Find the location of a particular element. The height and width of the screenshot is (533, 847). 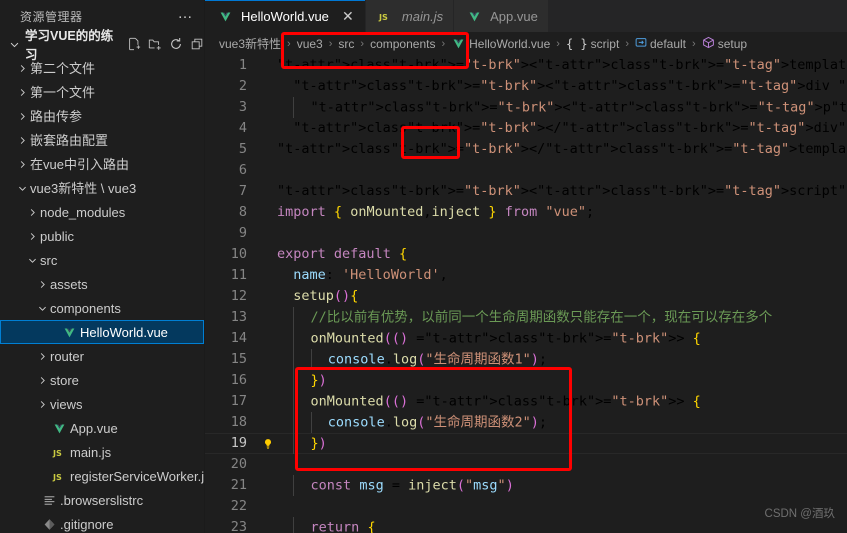

breadcrumb-item-src: src is located at coordinates (346, 44).